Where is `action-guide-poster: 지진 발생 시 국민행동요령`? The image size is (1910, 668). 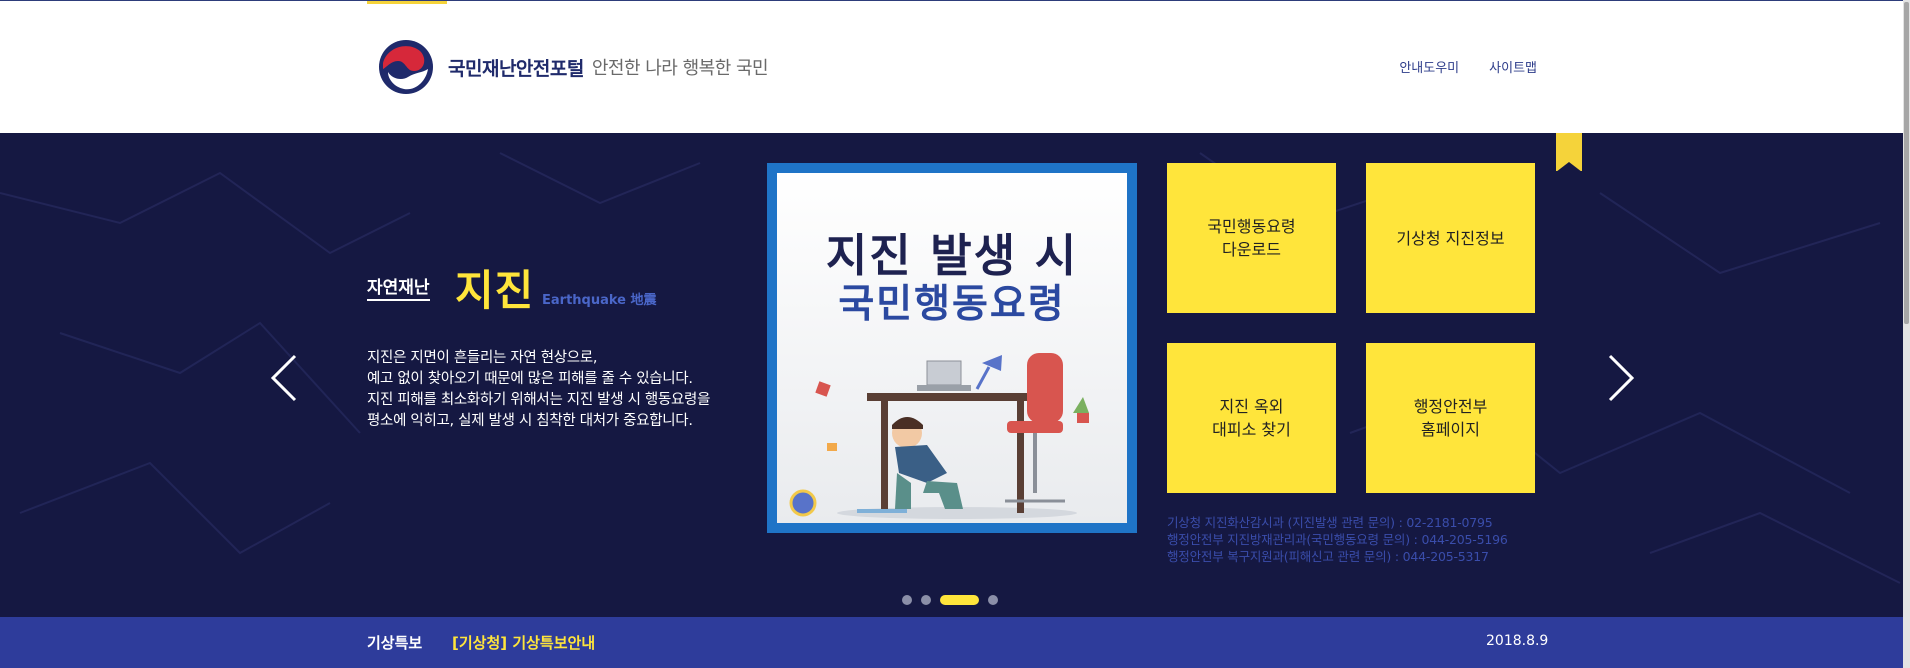 action-guide-poster: 지진 발생 시 국민행동요령 is located at coordinates (952, 348).